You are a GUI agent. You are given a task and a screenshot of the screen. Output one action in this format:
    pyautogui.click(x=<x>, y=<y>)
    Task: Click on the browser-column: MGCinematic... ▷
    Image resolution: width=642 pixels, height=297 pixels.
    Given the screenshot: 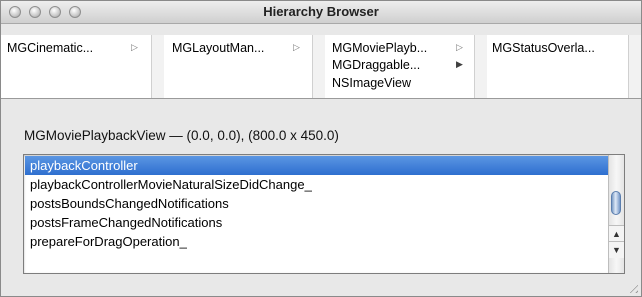 What is the action you would take?
    pyautogui.click(x=76, y=66)
    